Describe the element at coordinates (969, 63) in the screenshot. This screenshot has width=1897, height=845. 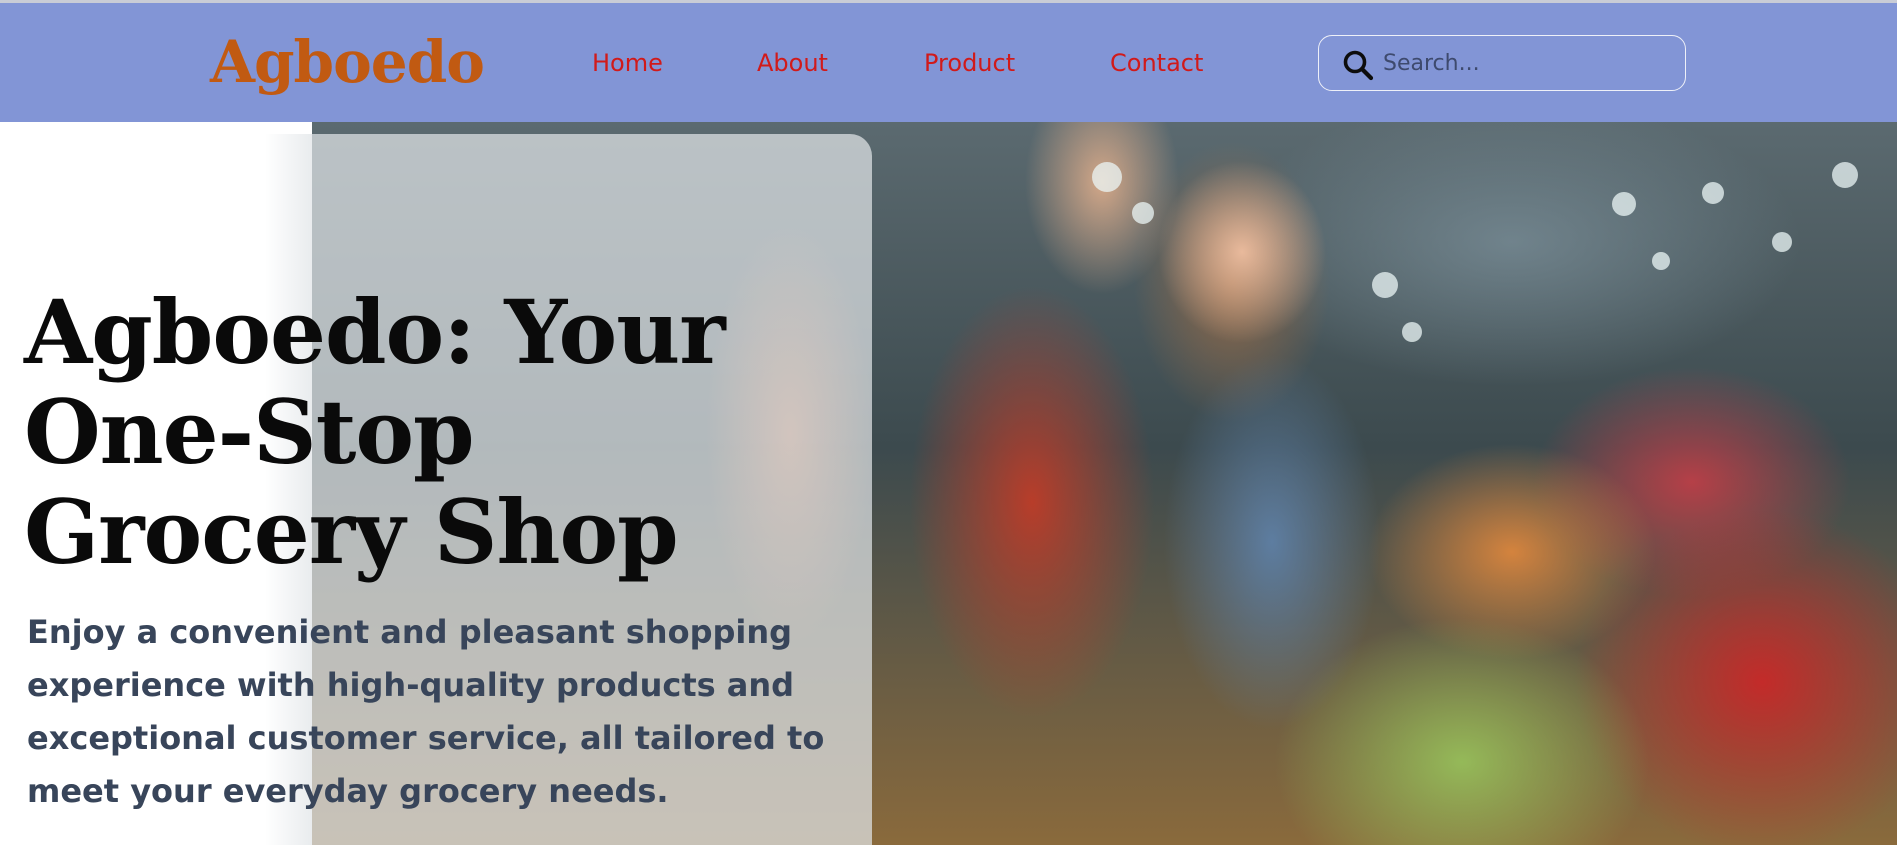
I see `nav-link-product: Product` at that location.